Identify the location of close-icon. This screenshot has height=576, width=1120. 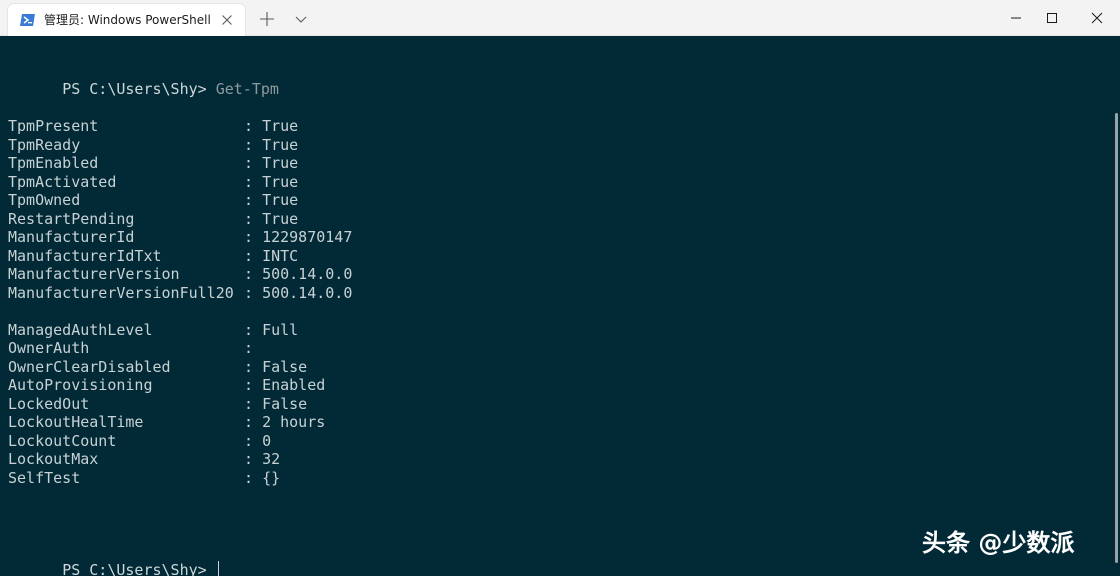
(1097, 18).